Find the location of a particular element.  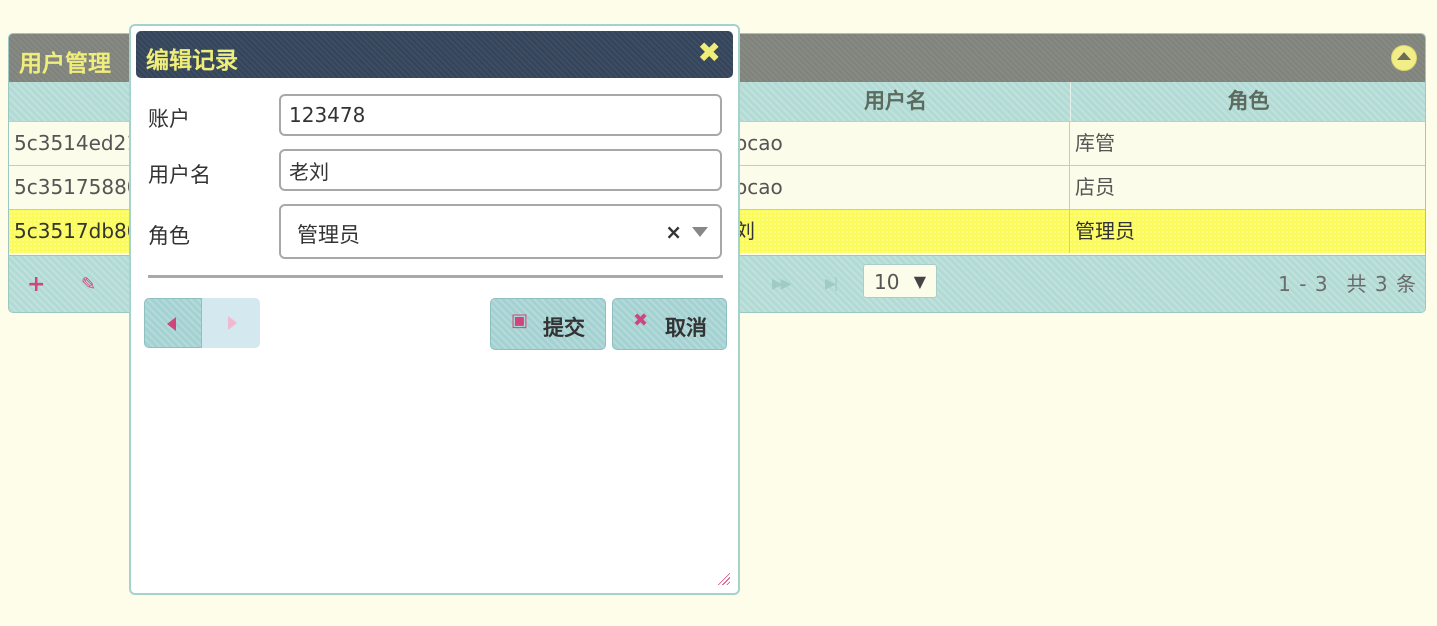

cell-role: 管理员 is located at coordinates (1247, 231).